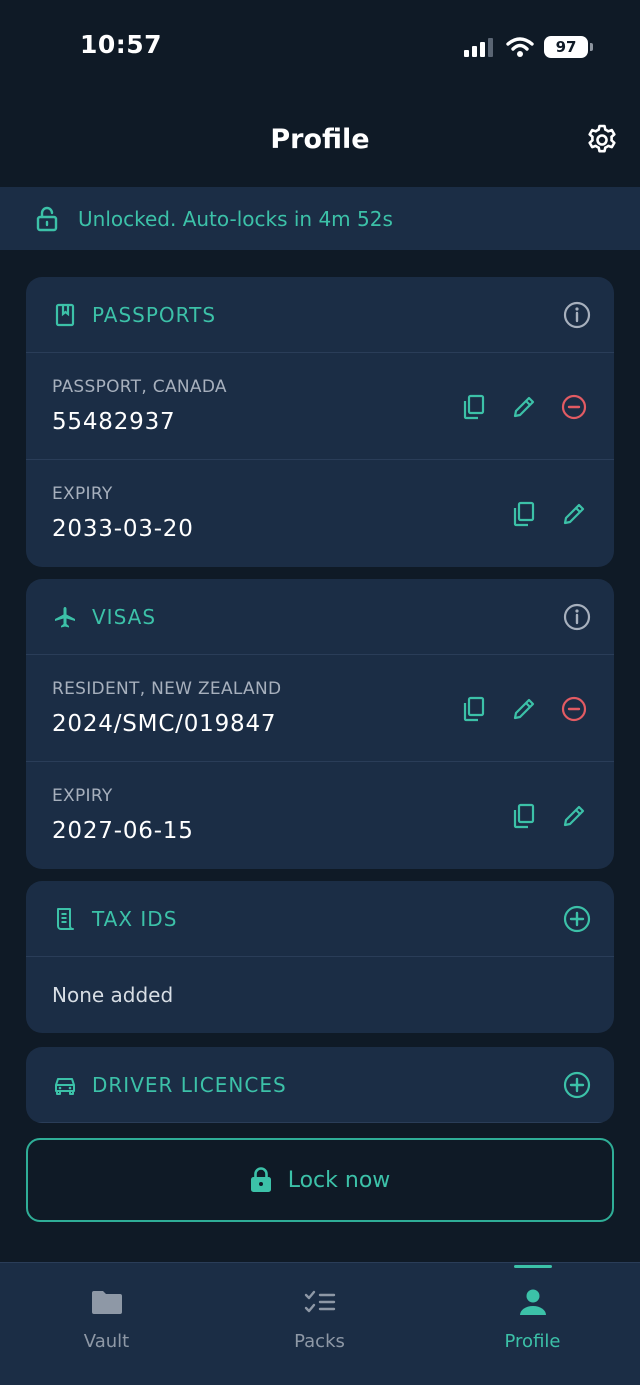 Image resolution: width=640 pixels, height=1385 pixels. What do you see at coordinates (320, 315) in the screenshot?
I see `passports-header: PASSPORTS` at bounding box center [320, 315].